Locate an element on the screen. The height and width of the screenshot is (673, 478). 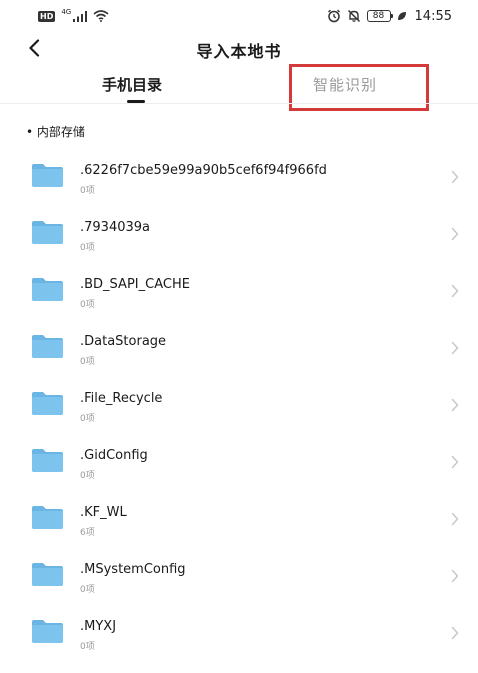
folder-name: .7934039a is located at coordinates (115, 227).